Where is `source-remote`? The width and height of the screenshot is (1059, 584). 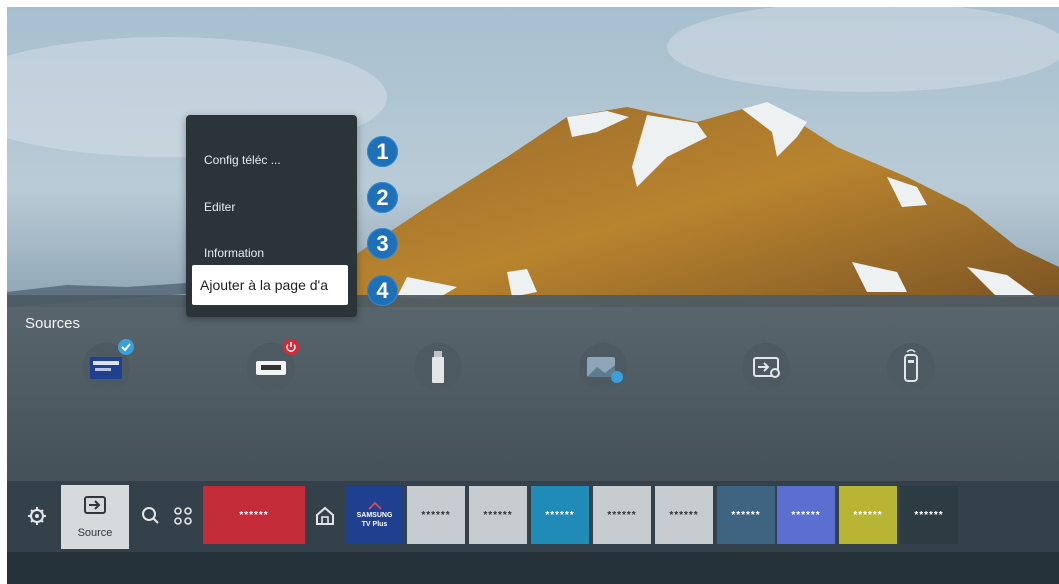 source-remote is located at coordinates (911, 367).